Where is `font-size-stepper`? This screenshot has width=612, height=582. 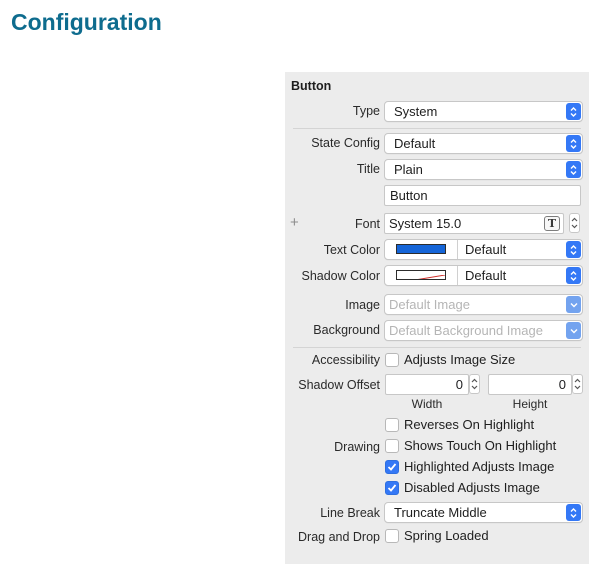
font-size-stepper is located at coordinates (574, 223).